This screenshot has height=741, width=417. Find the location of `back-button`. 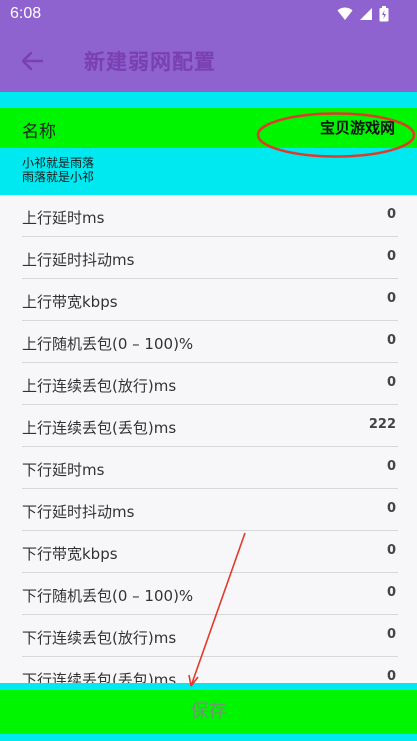

back-button is located at coordinates (32, 61).